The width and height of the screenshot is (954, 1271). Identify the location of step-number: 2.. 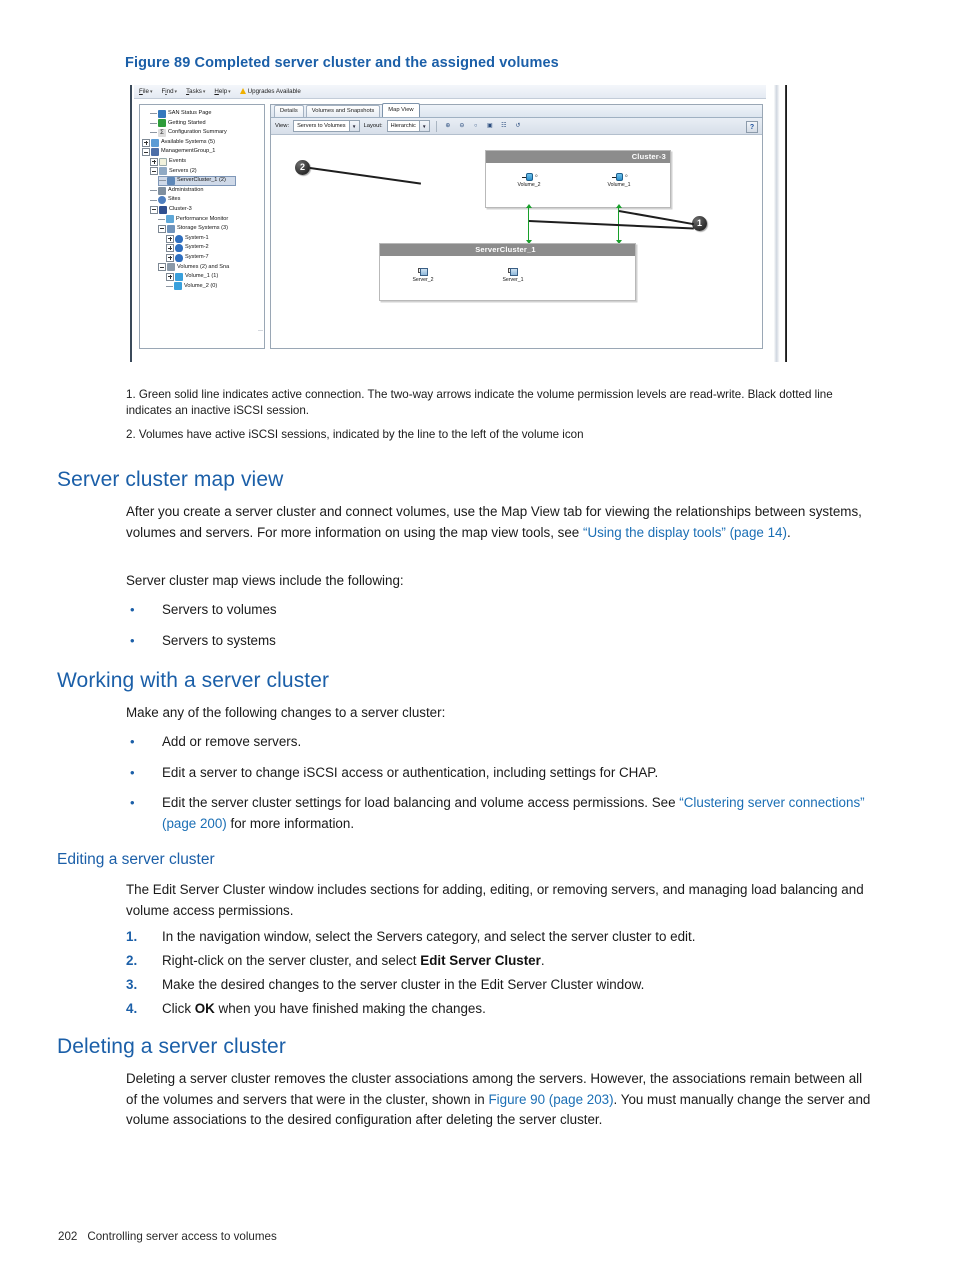
(132, 960).